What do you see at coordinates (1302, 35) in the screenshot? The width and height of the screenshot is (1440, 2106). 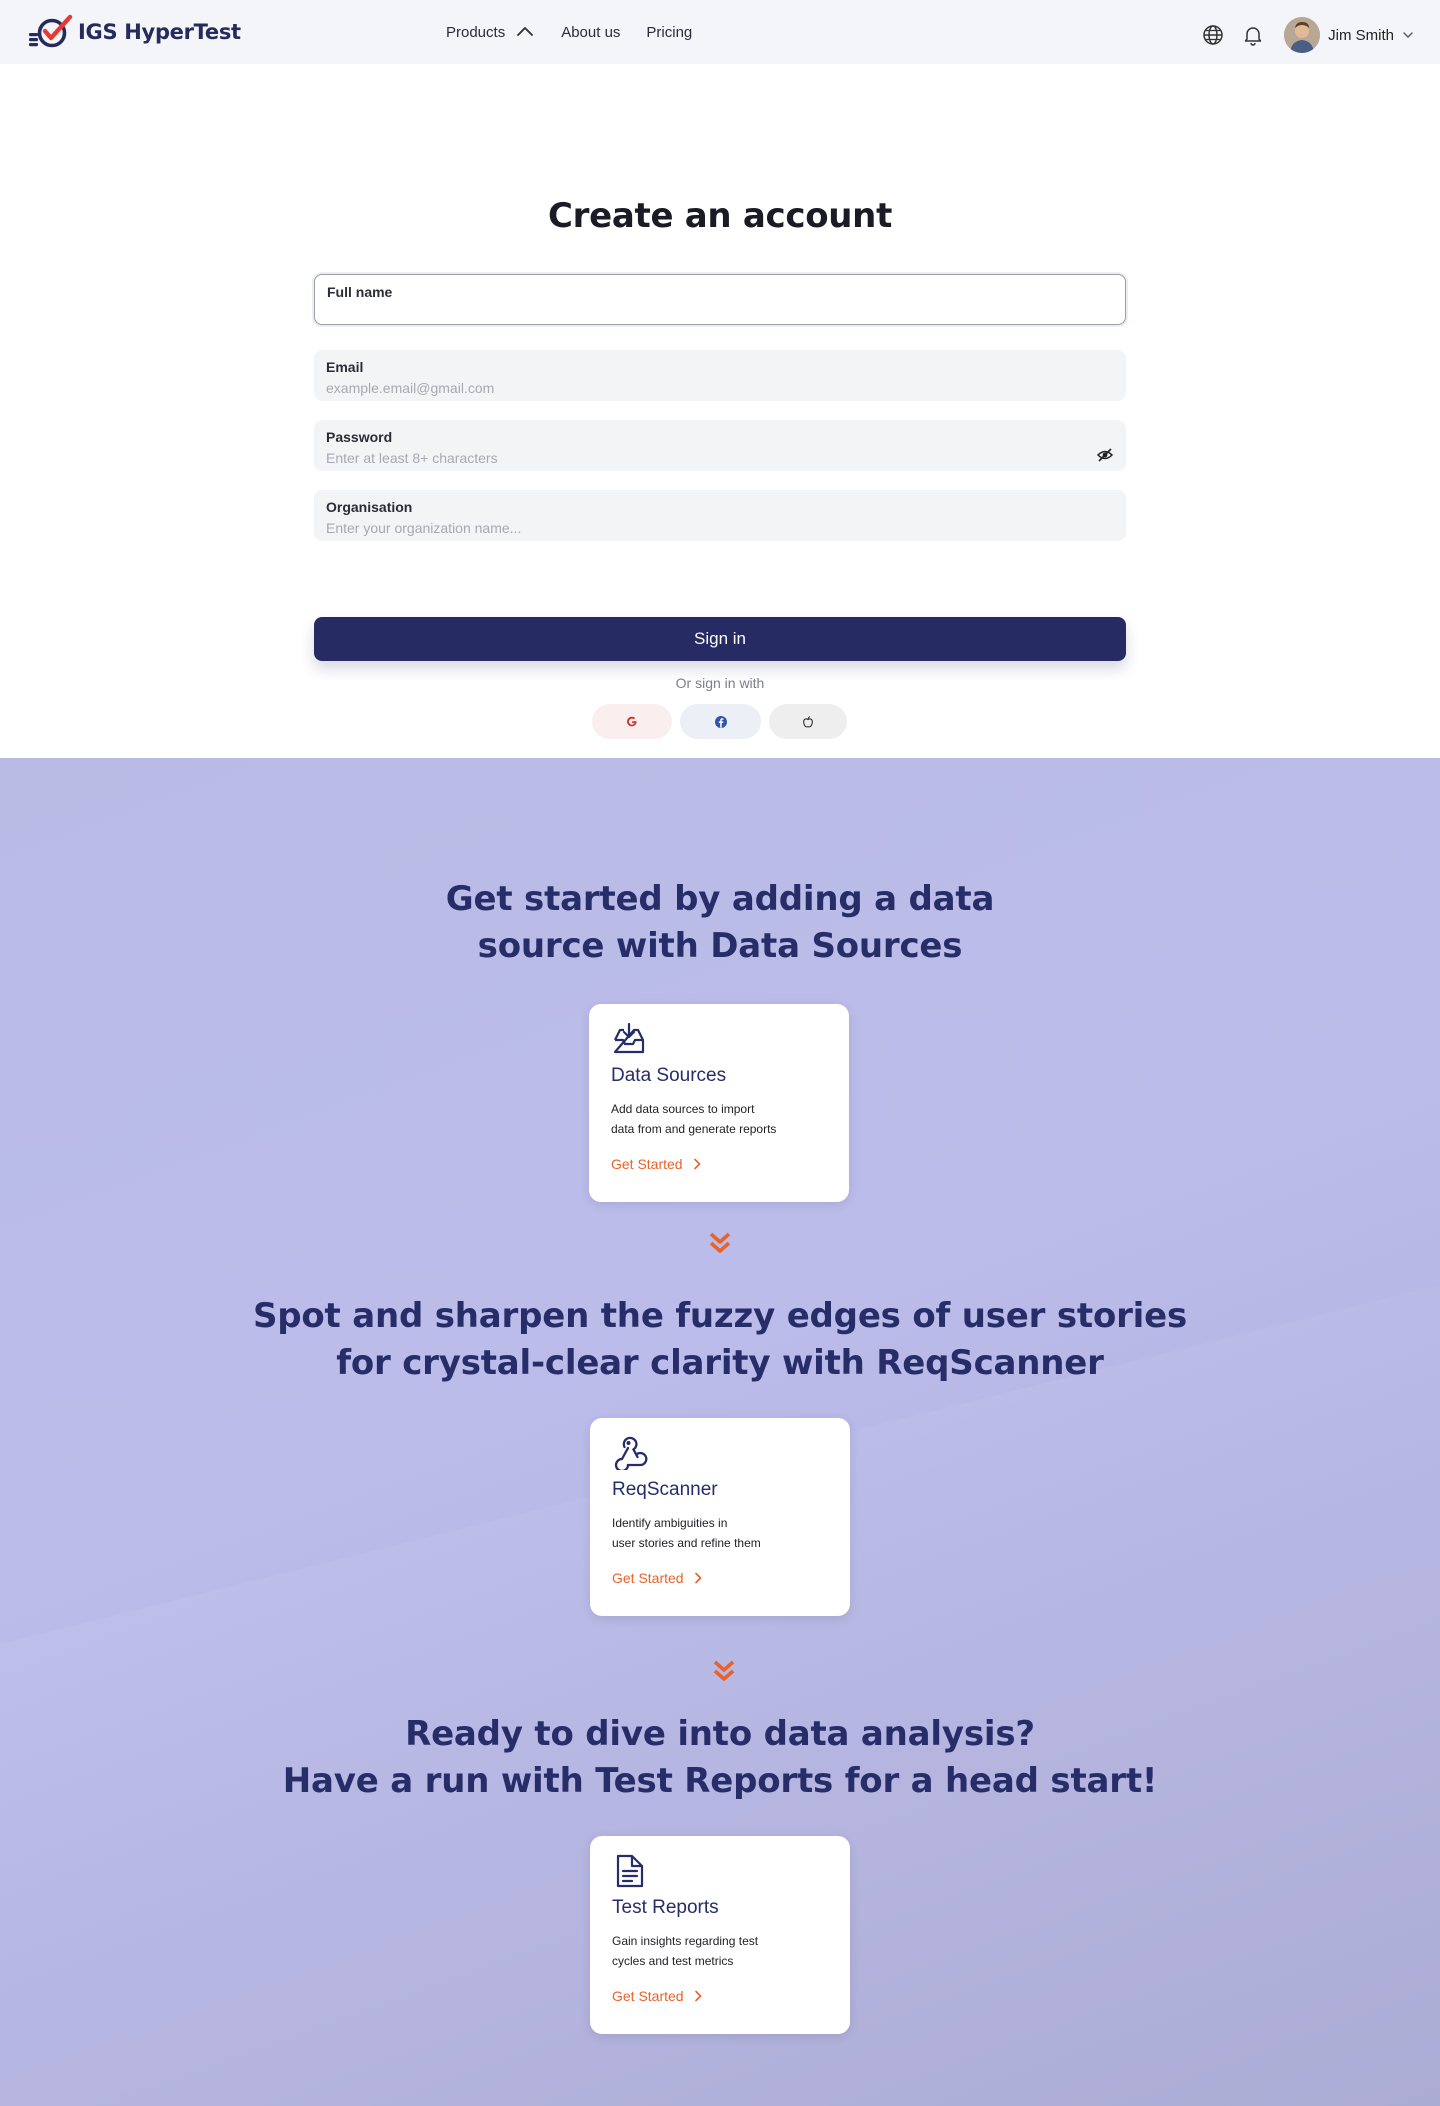 I see `avatar` at bounding box center [1302, 35].